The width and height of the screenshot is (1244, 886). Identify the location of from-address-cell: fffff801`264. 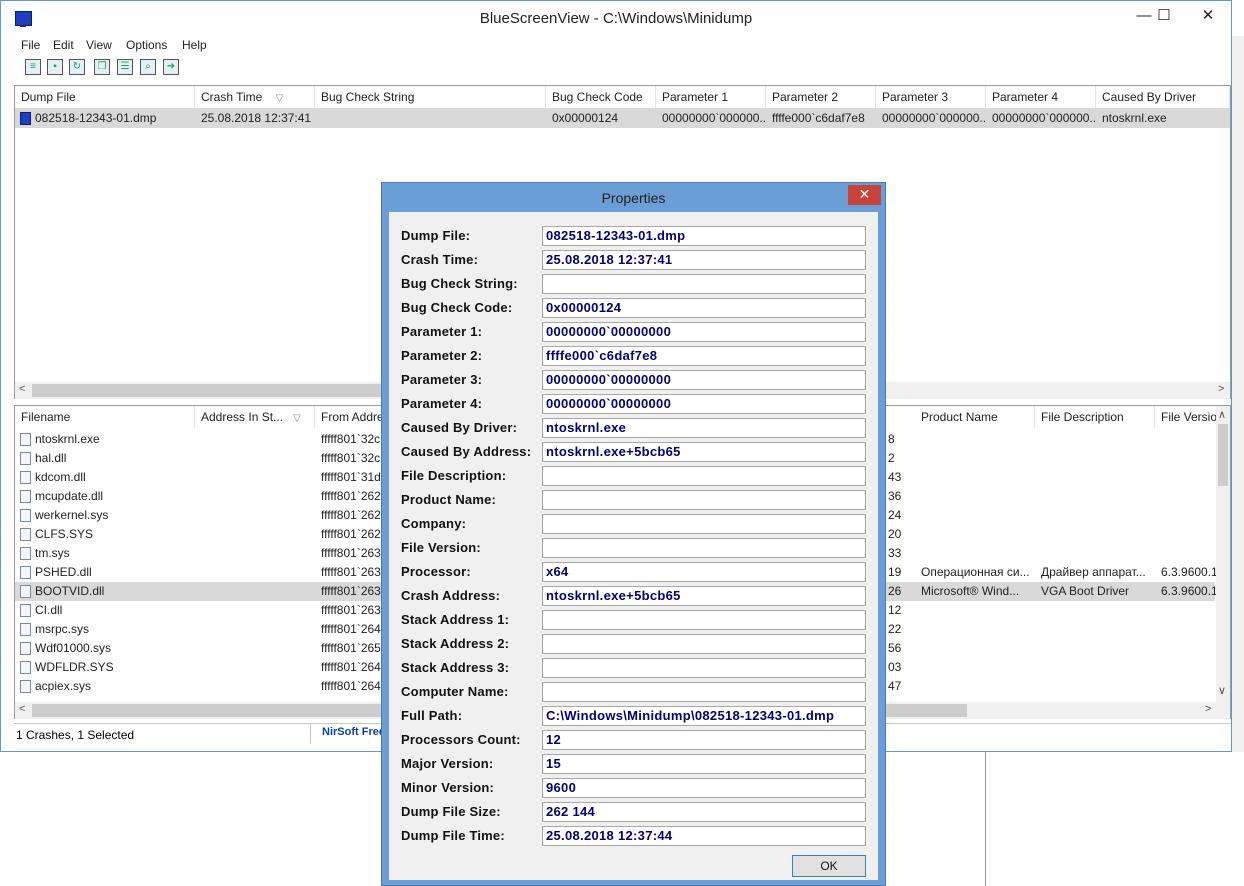
(351, 629).